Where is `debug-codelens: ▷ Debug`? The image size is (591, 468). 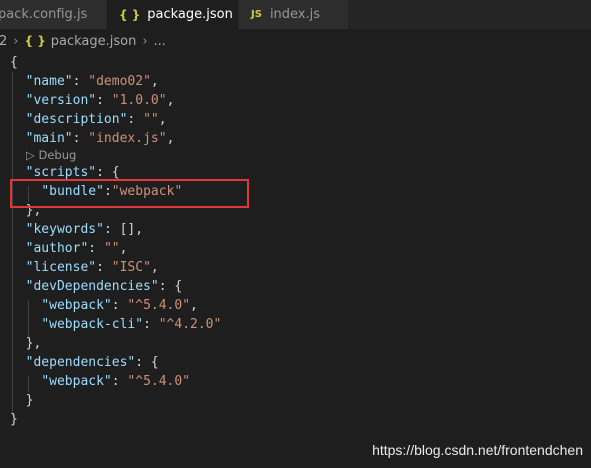
debug-codelens: ▷ Debug is located at coordinates (115, 155).